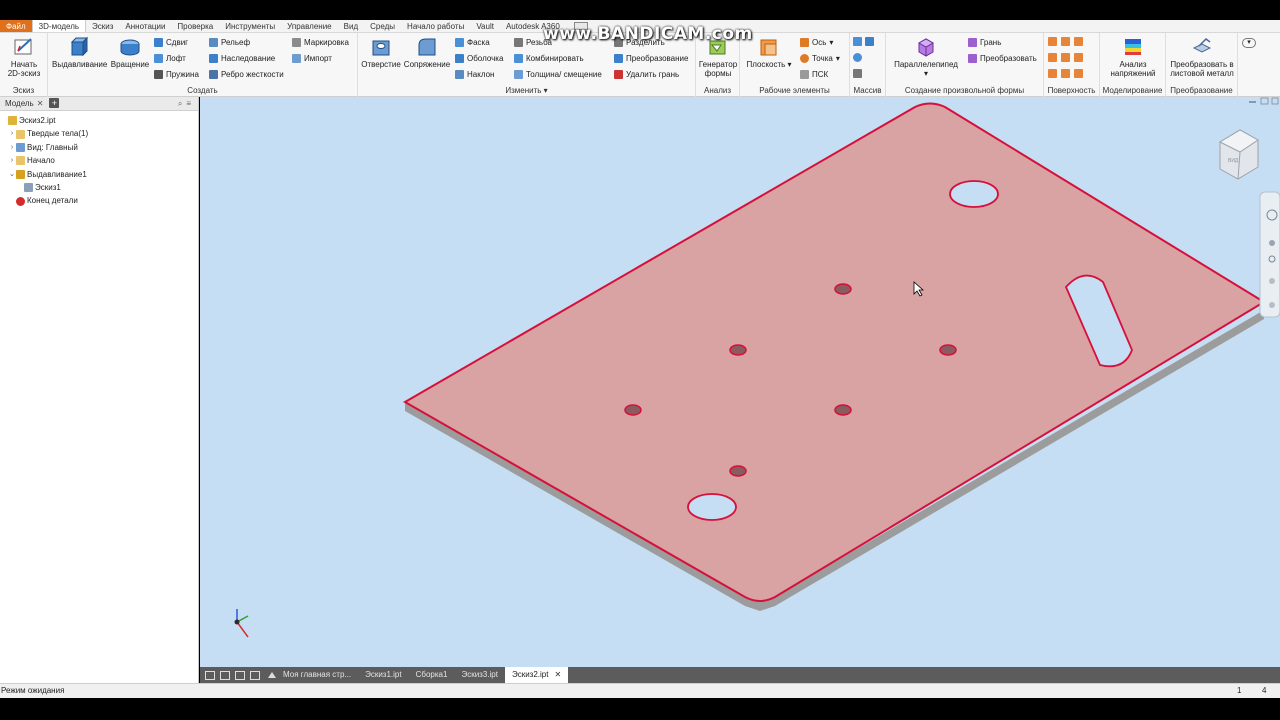 This screenshot has width=1280, height=720. Describe the element at coordinates (99, 174) in the screenshot. I see `tree-node: ⌄ Выдавливание1` at that location.